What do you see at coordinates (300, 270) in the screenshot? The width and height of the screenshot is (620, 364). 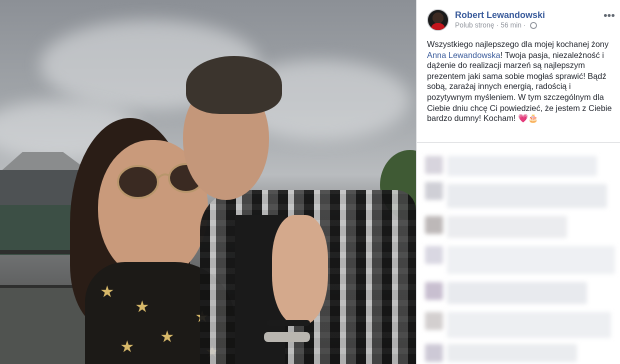 I see `woman-hand` at bounding box center [300, 270].